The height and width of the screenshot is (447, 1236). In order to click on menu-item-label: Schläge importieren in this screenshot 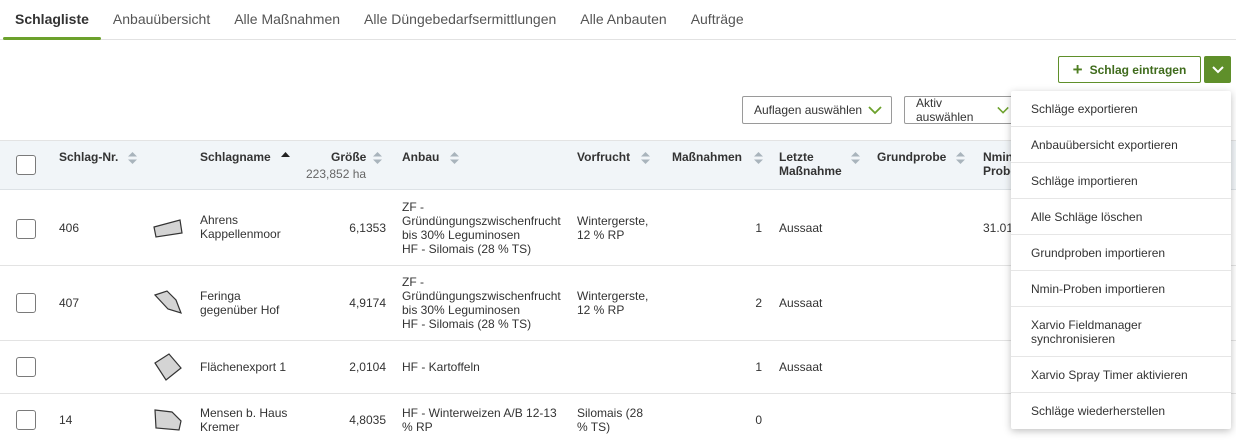, I will do `click(1084, 180)`.